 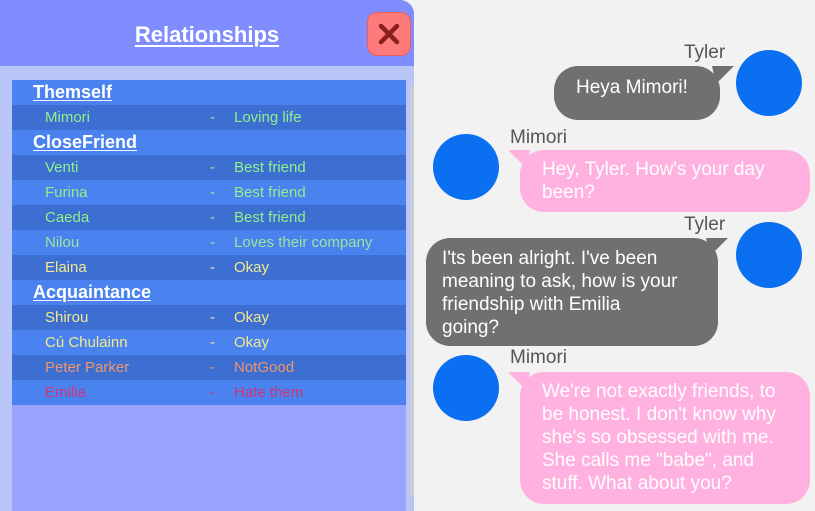 I want to click on category-label: Themself, so click(x=73, y=92).